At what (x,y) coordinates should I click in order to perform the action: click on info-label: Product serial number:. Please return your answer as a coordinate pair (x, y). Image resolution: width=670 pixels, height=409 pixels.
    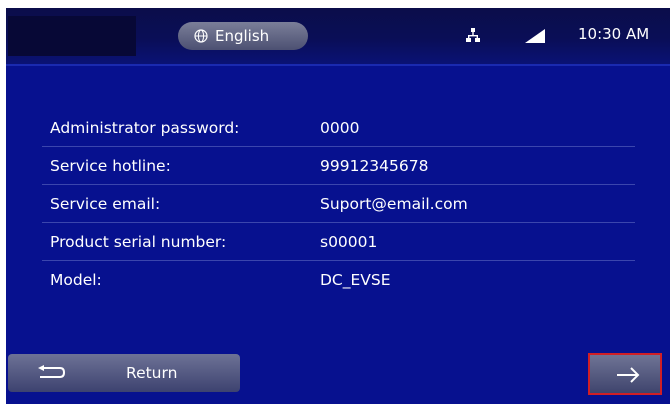
    Looking at the image, I should click on (138, 242).